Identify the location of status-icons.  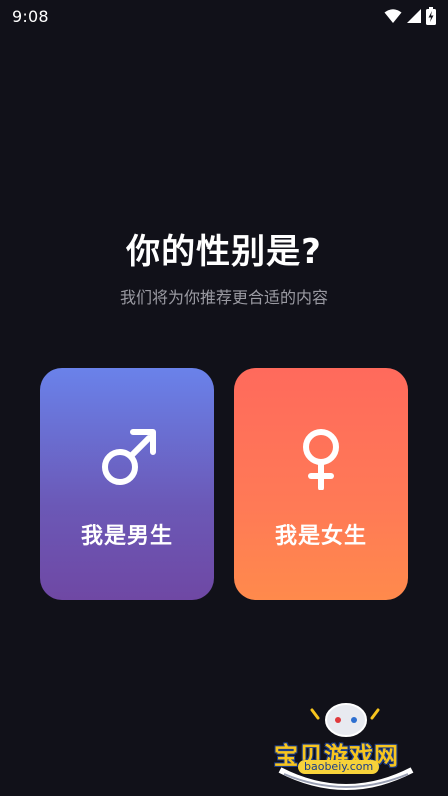
(410, 16).